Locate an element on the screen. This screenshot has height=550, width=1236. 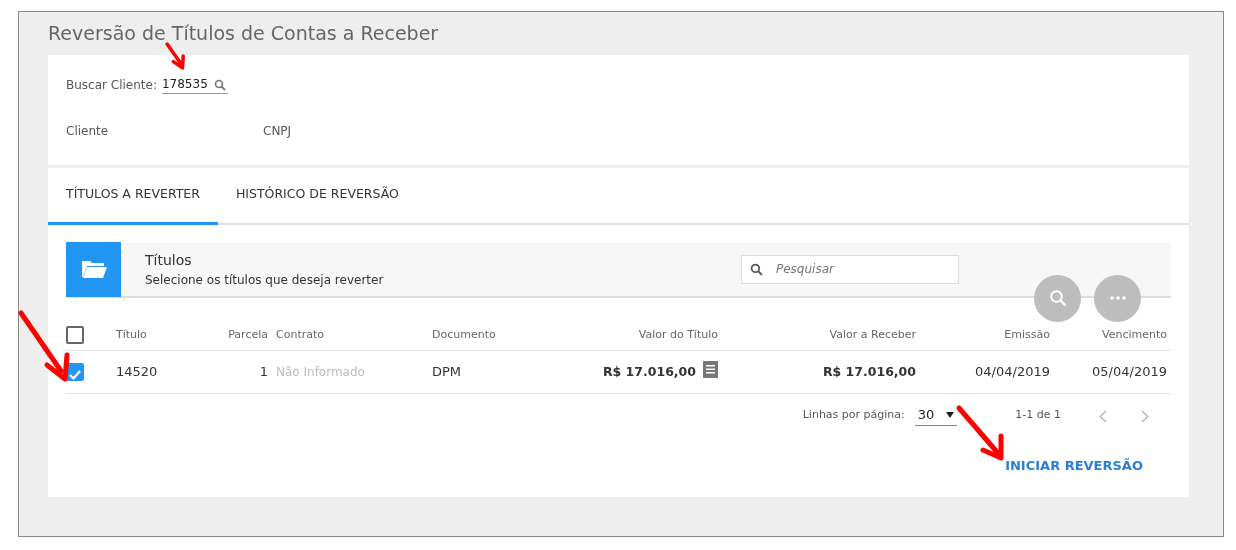
rows-per-page-label: Linhas por página: is located at coordinates (853, 415).